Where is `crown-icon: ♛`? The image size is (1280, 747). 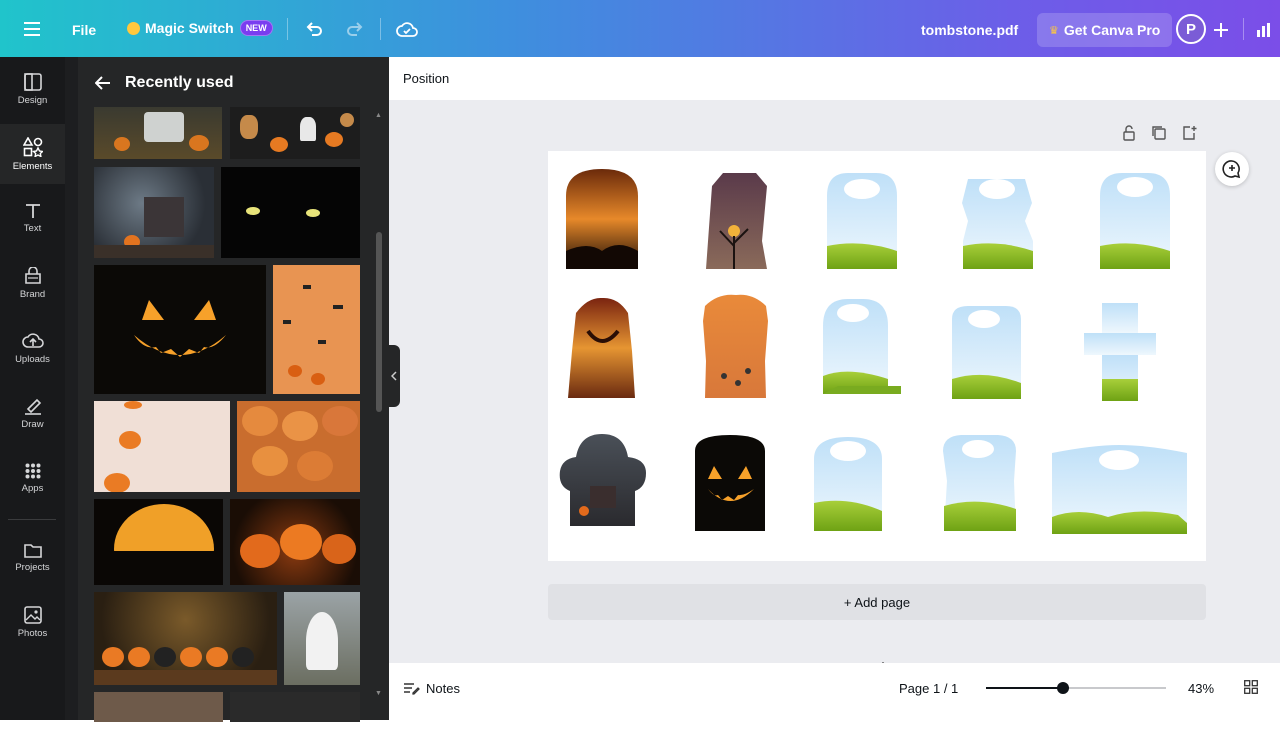
crown-icon: ♛ is located at coordinates (1054, 30).